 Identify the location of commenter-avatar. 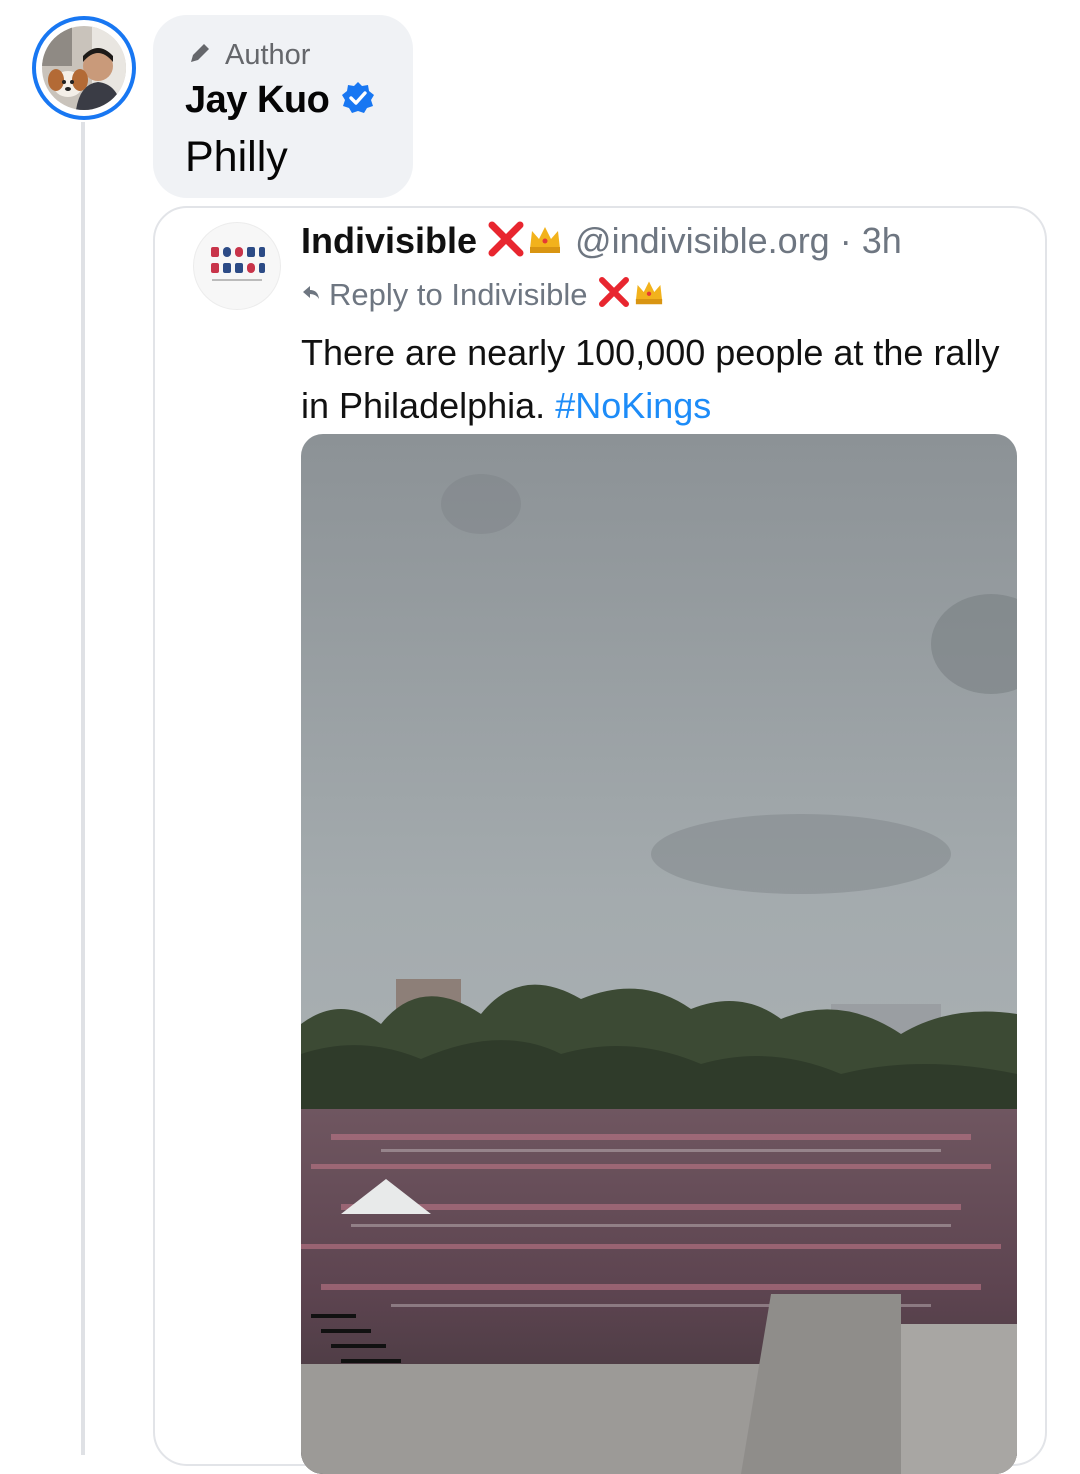
(84, 68).